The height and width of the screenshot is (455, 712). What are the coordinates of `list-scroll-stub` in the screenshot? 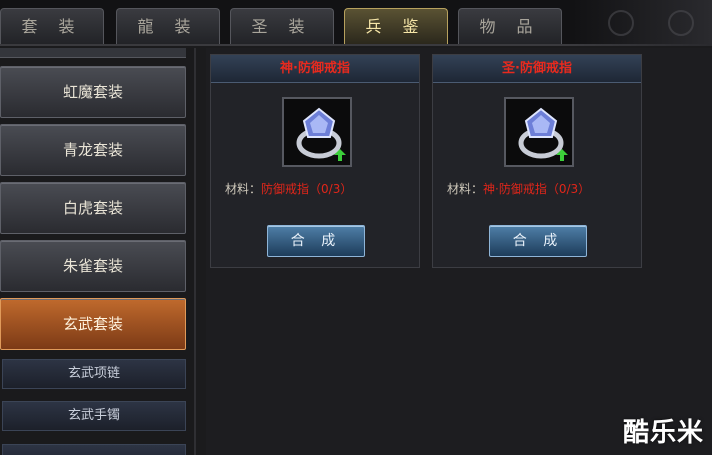 It's located at (93, 53).